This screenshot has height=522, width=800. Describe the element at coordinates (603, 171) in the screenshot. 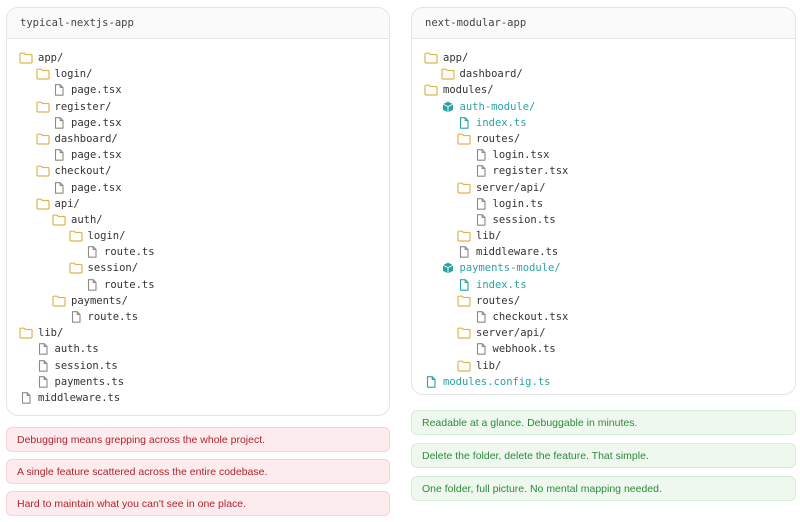

I see `file-item: register.tsx` at that location.